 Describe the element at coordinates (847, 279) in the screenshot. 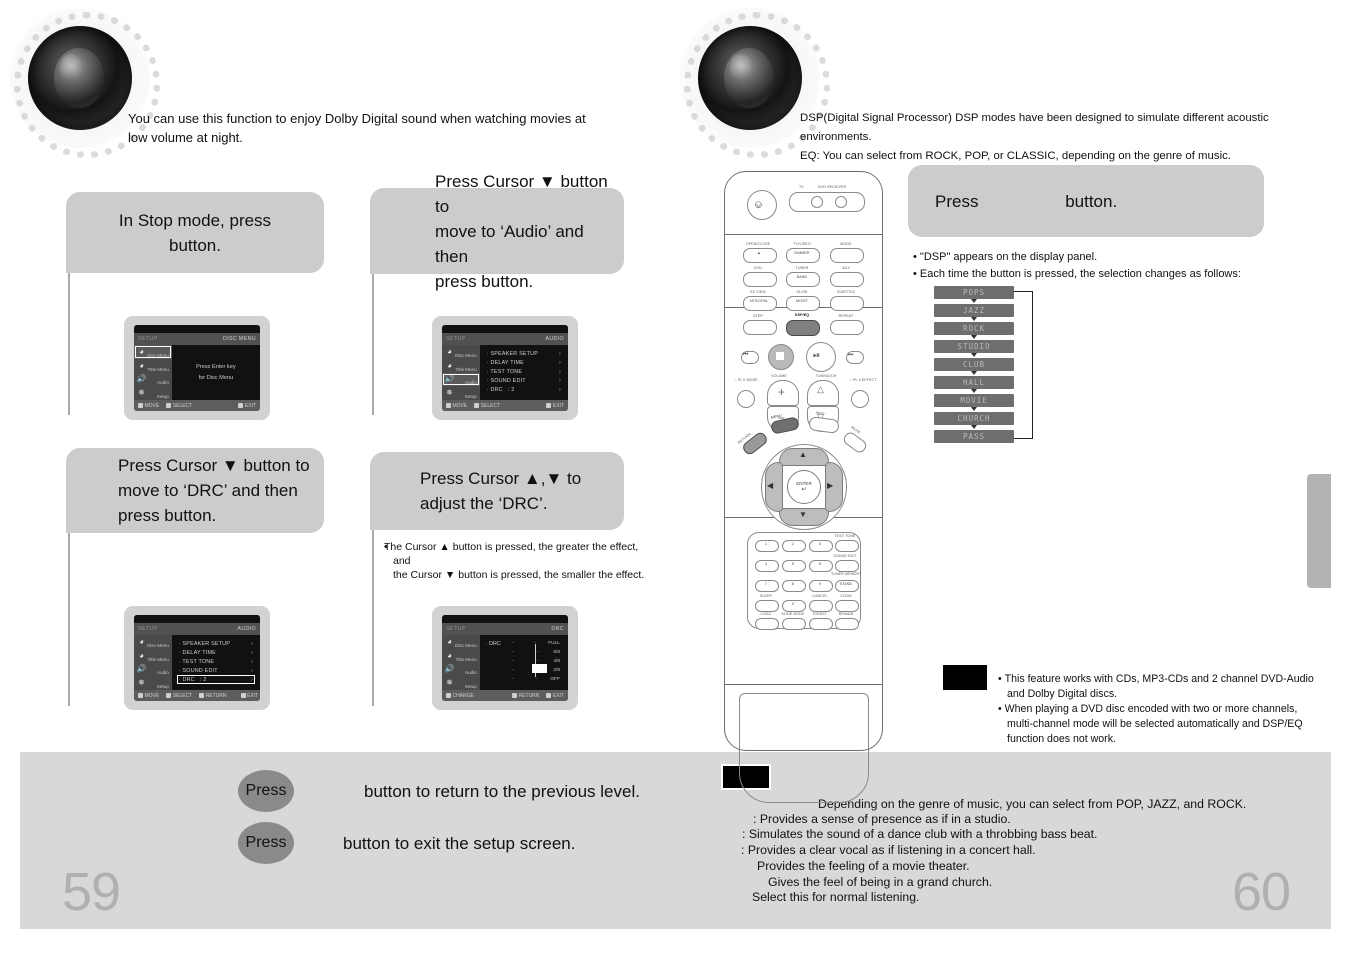

I see `aux-button` at that location.